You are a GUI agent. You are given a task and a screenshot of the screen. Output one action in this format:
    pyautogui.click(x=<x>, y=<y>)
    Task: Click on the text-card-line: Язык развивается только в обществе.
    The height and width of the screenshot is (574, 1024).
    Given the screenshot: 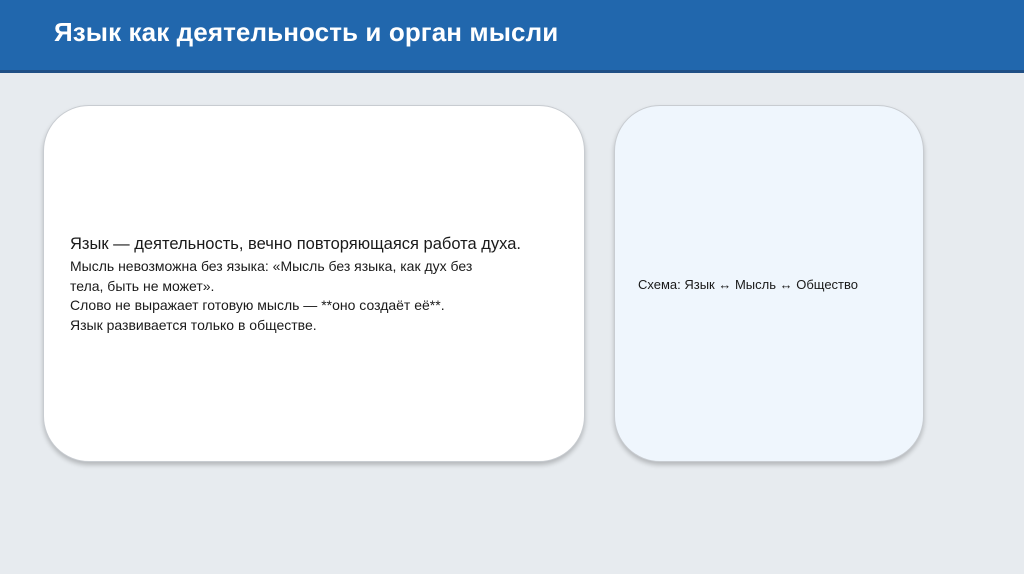 What is the action you would take?
    pyautogui.click(x=193, y=324)
    